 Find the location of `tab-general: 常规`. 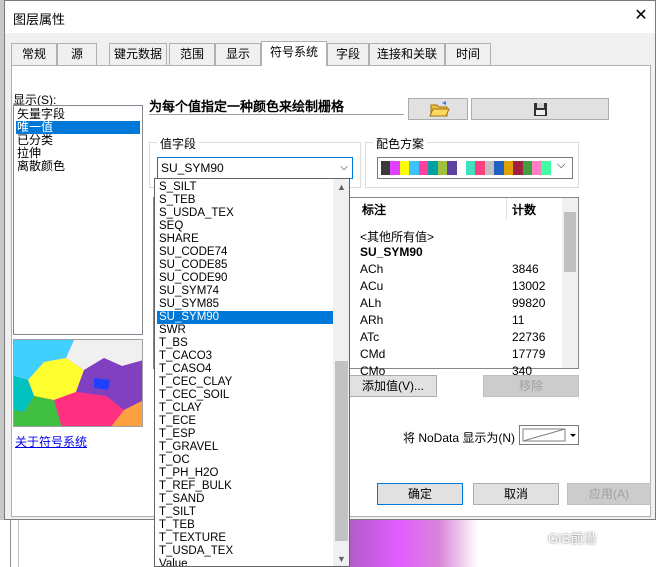

tab-general: 常规 is located at coordinates (34, 54).